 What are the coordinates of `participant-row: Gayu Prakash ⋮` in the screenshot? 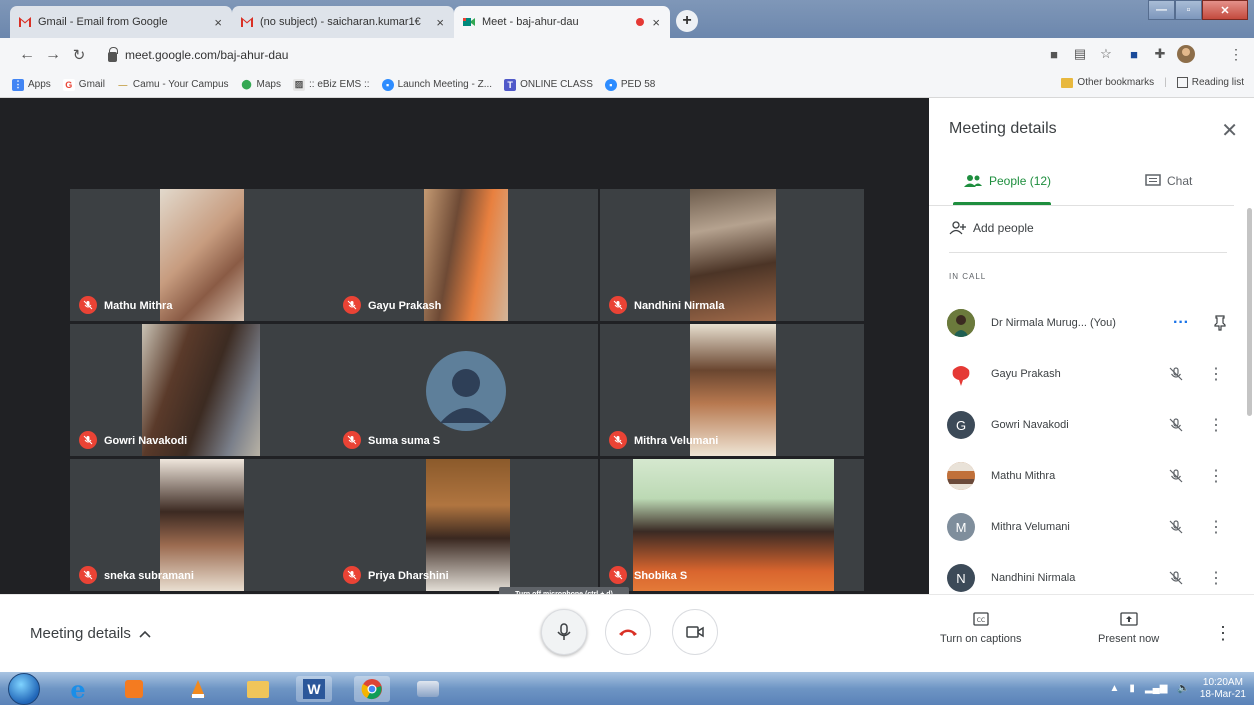 It's located at (1087, 374).